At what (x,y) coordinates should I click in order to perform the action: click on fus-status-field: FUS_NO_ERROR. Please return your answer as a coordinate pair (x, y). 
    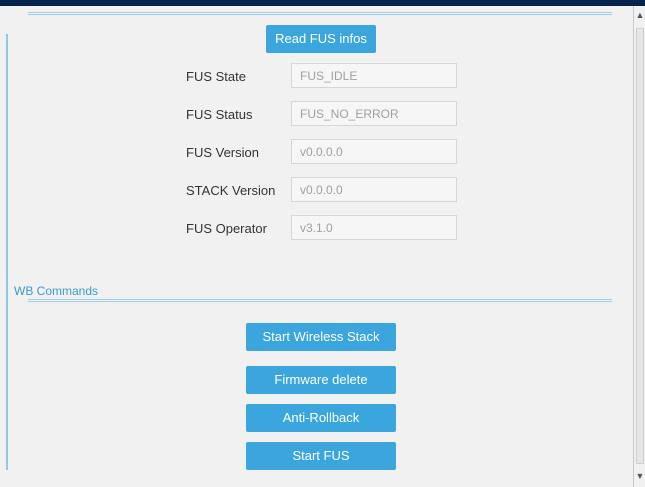
    Looking at the image, I should click on (374, 113).